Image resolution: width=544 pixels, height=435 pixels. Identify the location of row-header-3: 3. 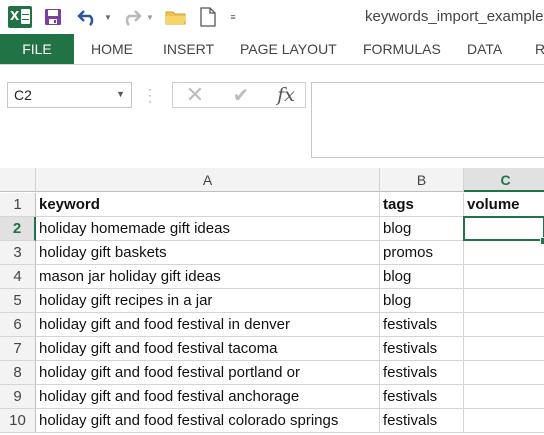
(18, 253).